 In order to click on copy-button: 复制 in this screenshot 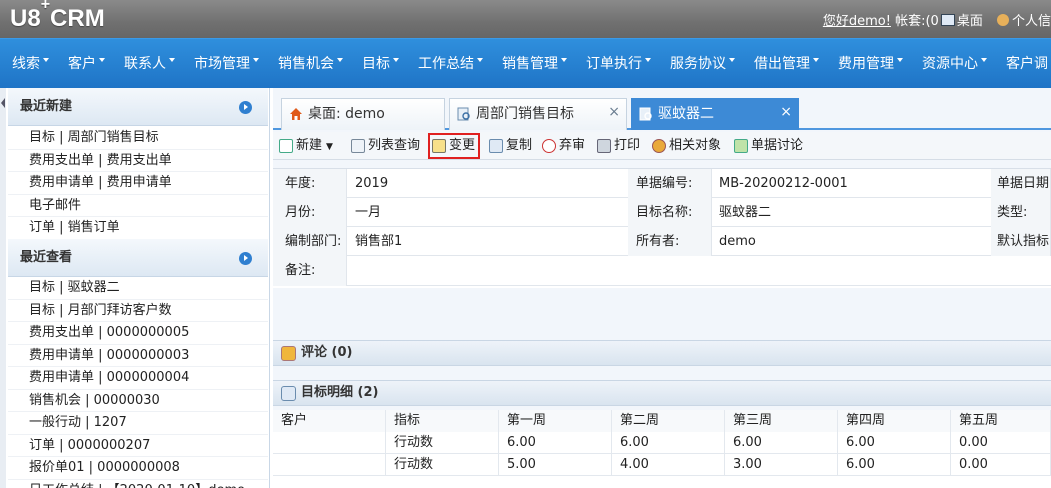, I will do `click(509, 146)`.